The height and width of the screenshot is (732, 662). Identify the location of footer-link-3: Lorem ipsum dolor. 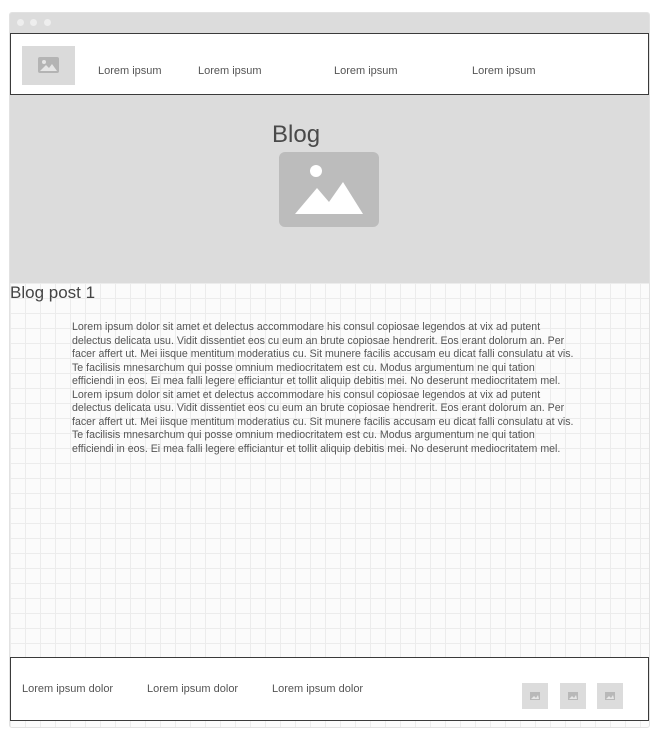
(317, 689).